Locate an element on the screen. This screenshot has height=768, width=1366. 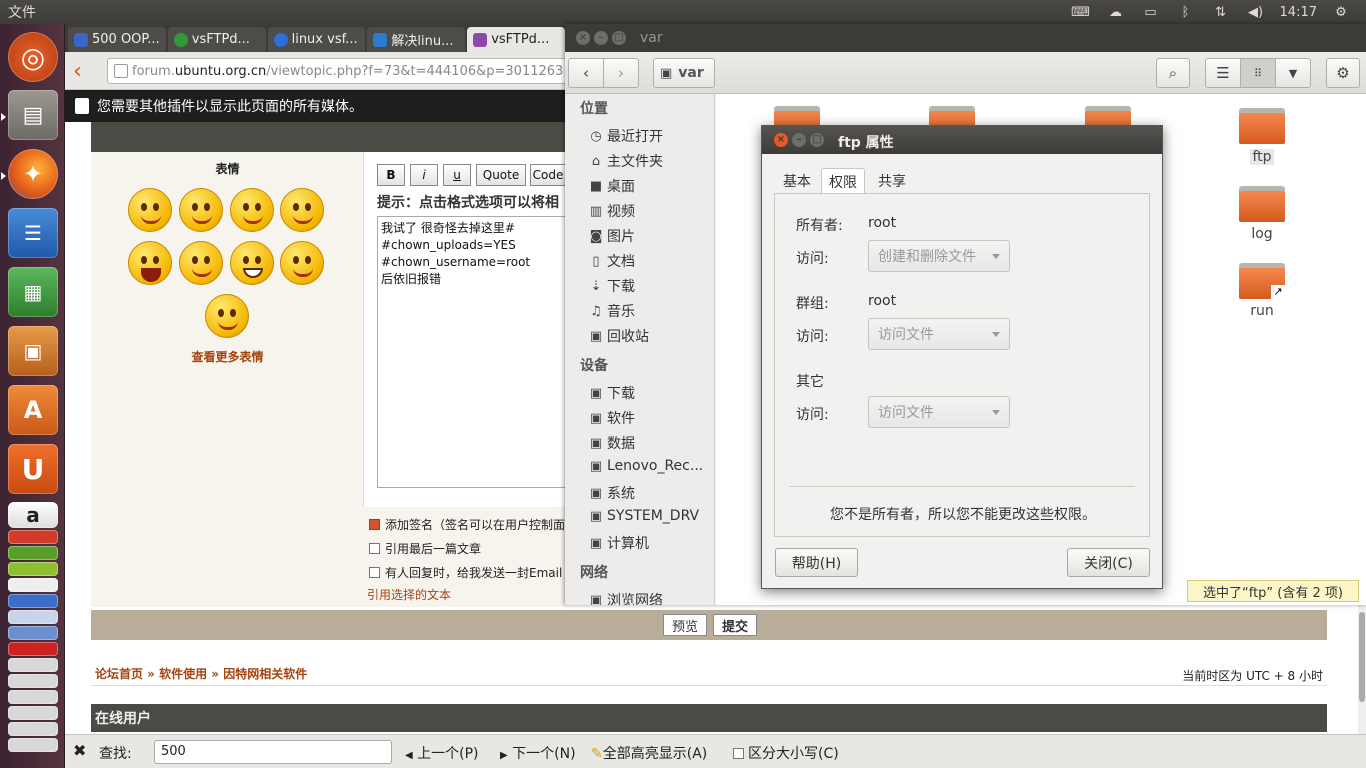
view-options-button: ▼ is located at coordinates (1293, 73).